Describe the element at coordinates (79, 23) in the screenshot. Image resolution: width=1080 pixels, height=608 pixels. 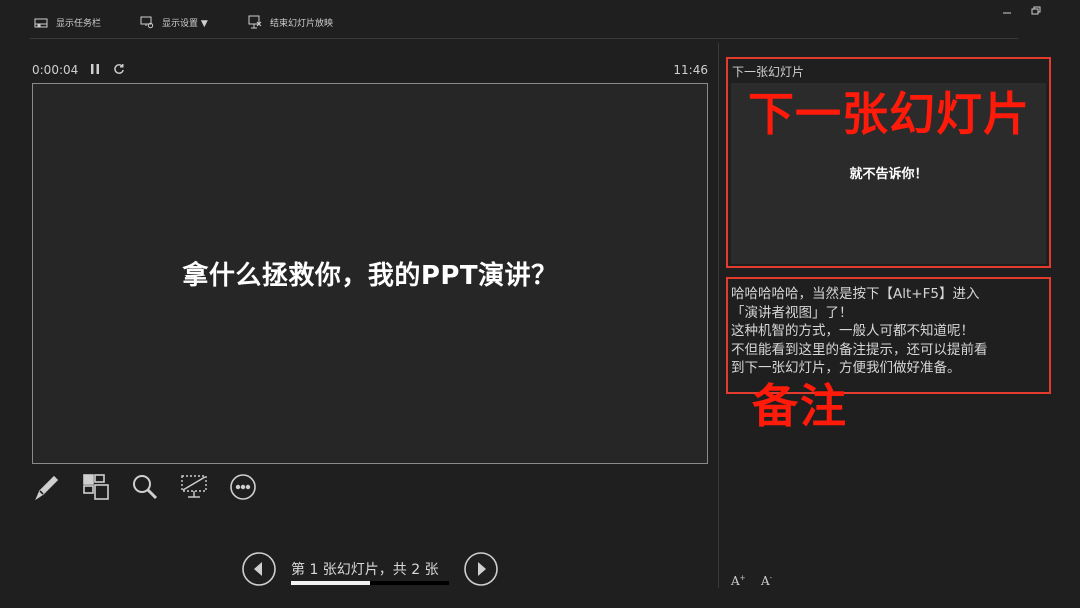
I see `show-taskbar-label: 显示任务栏` at that location.